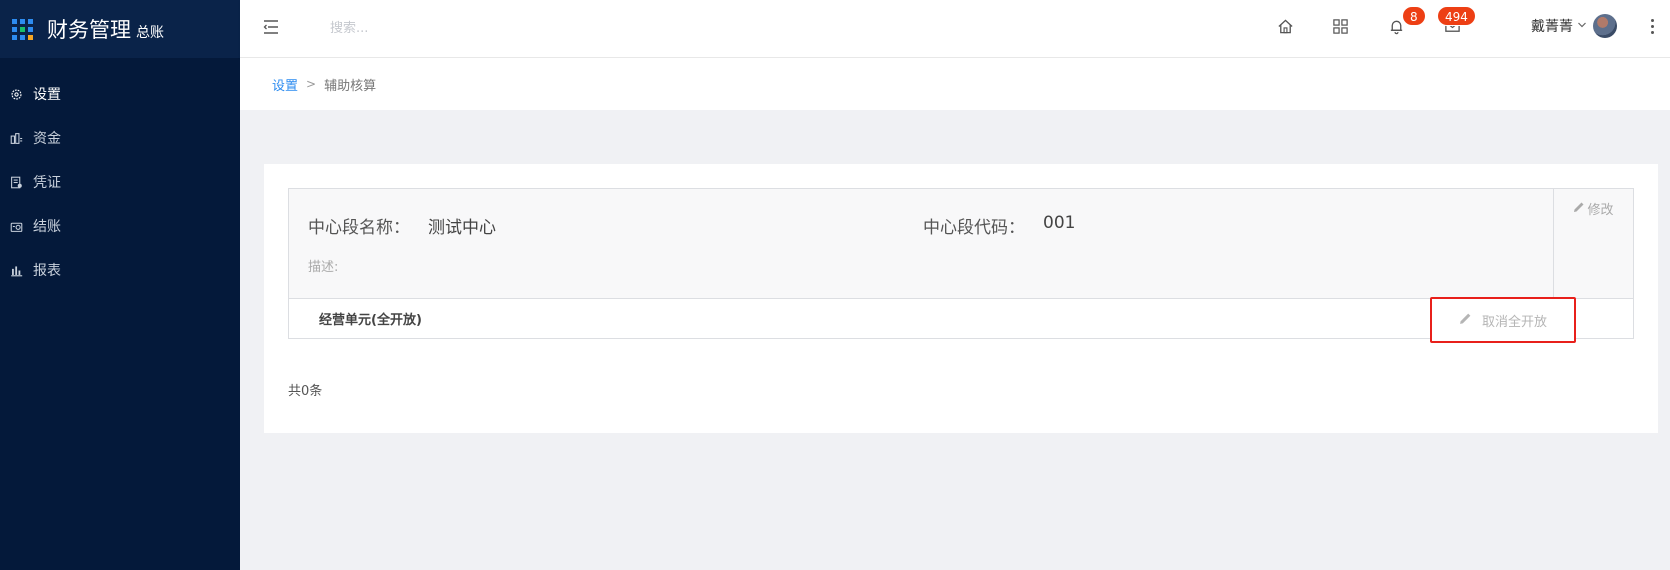  Describe the element at coordinates (370, 320) in the screenshot. I see `business-unit-name: 经营单元(全开放)` at that location.